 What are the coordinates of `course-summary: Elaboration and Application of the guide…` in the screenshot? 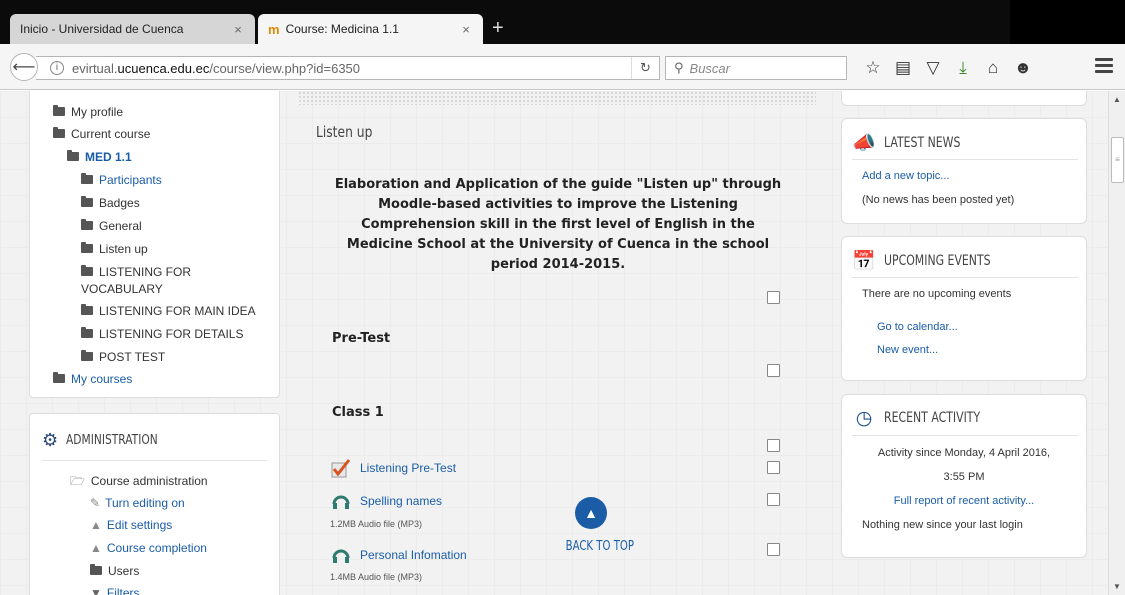 It's located at (558, 224).